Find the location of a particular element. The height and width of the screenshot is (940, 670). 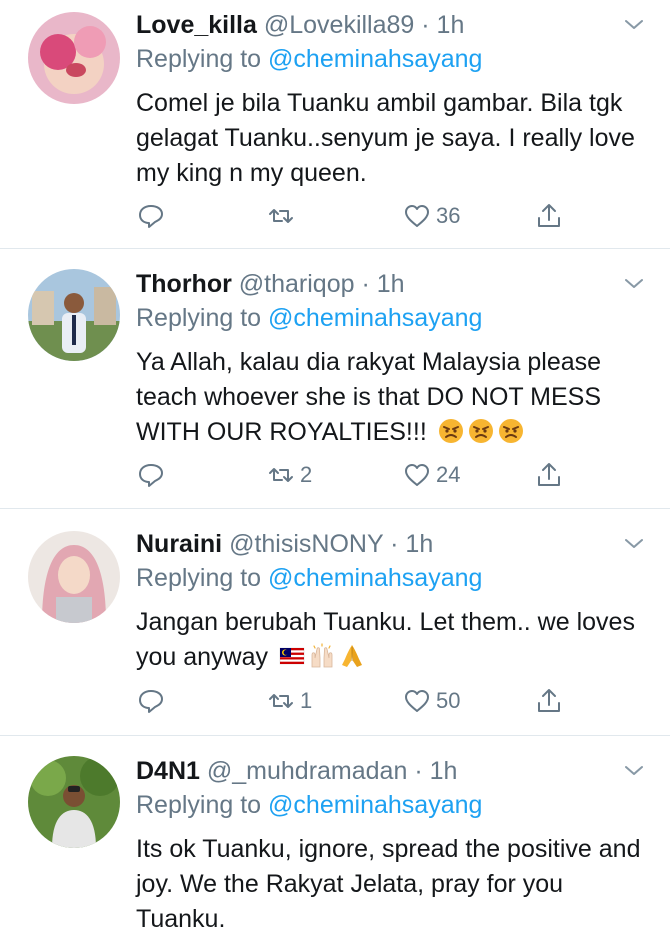

tweet-header: Thorhor @thariqop · 1h is located at coordinates (270, 284).